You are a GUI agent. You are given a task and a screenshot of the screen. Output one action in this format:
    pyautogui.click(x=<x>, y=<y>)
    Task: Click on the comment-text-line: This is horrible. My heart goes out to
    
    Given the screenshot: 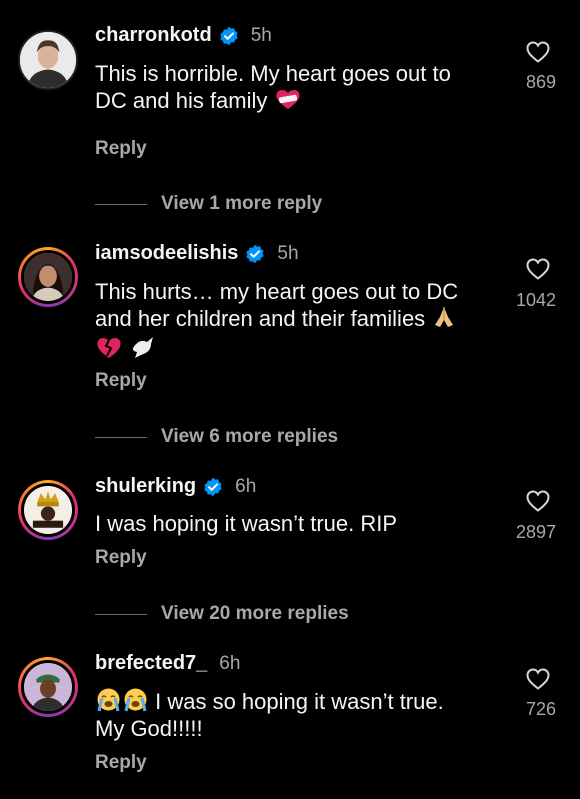 What is the action you would take?
    pyautogui.click(x=273, y=73)
    